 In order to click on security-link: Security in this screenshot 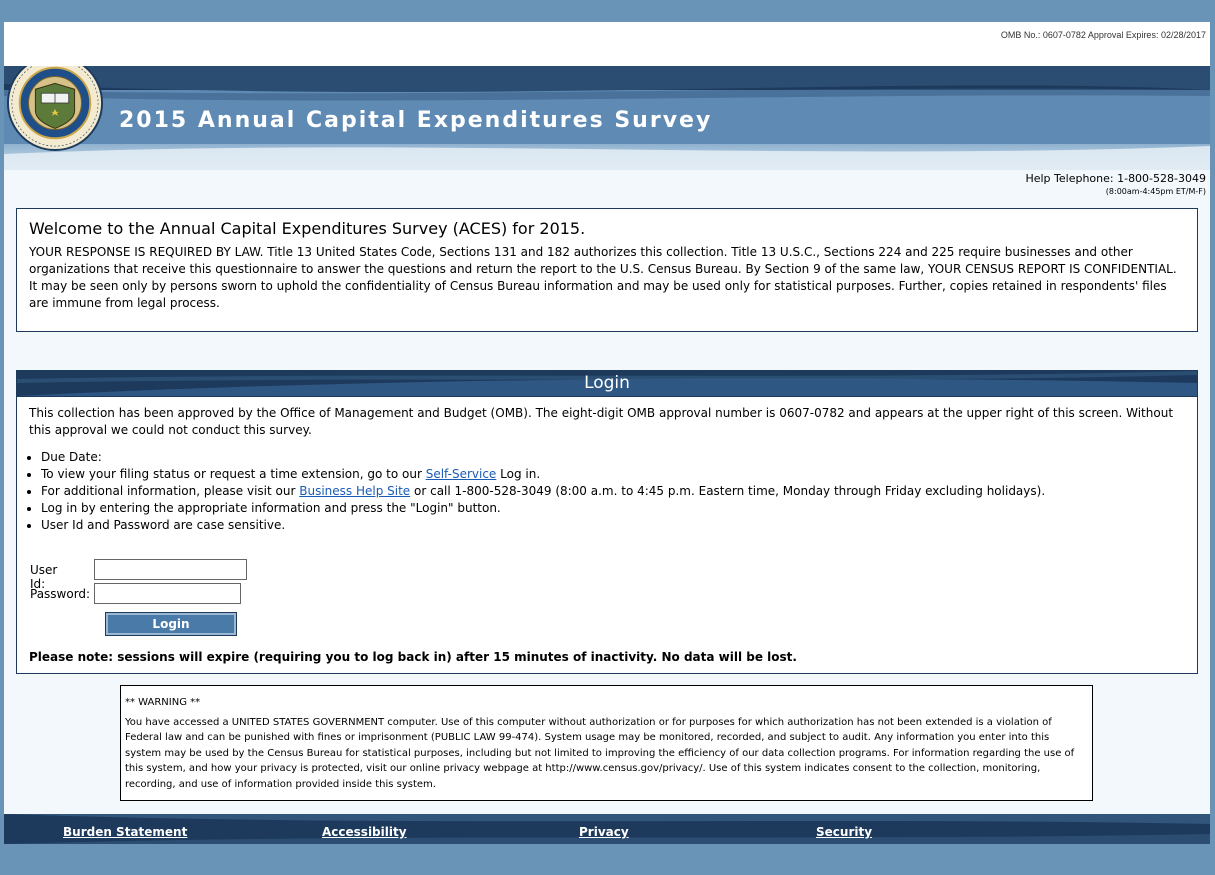, I will do `click(844, 832)`.